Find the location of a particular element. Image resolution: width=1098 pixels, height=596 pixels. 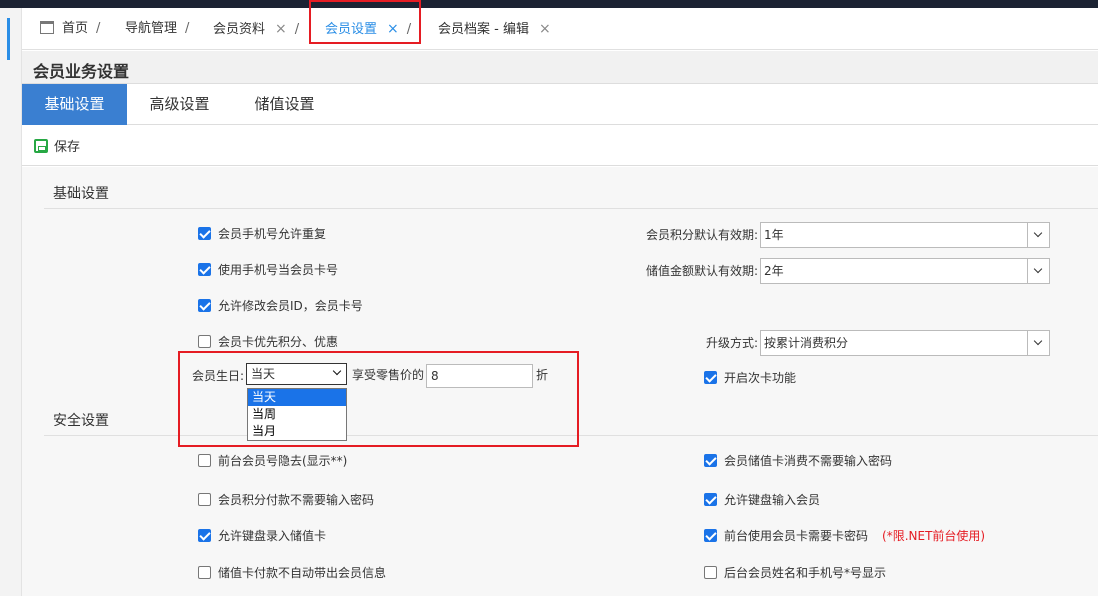

option-points-no-password: 会员积分付款不需要输入密码 is located at coordinates (286, 500).